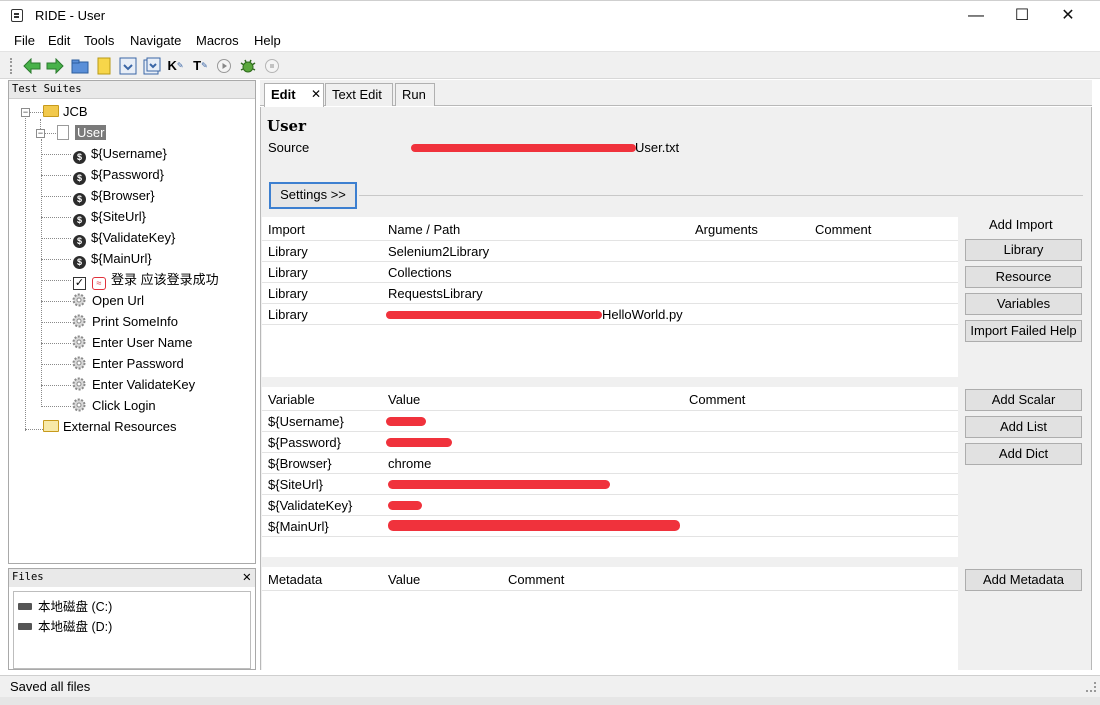  What do you see at coordinates (610, 293) in the screenshot?
I see `table-row: Library RequestsLibrary` at bounding box center [610, 293].